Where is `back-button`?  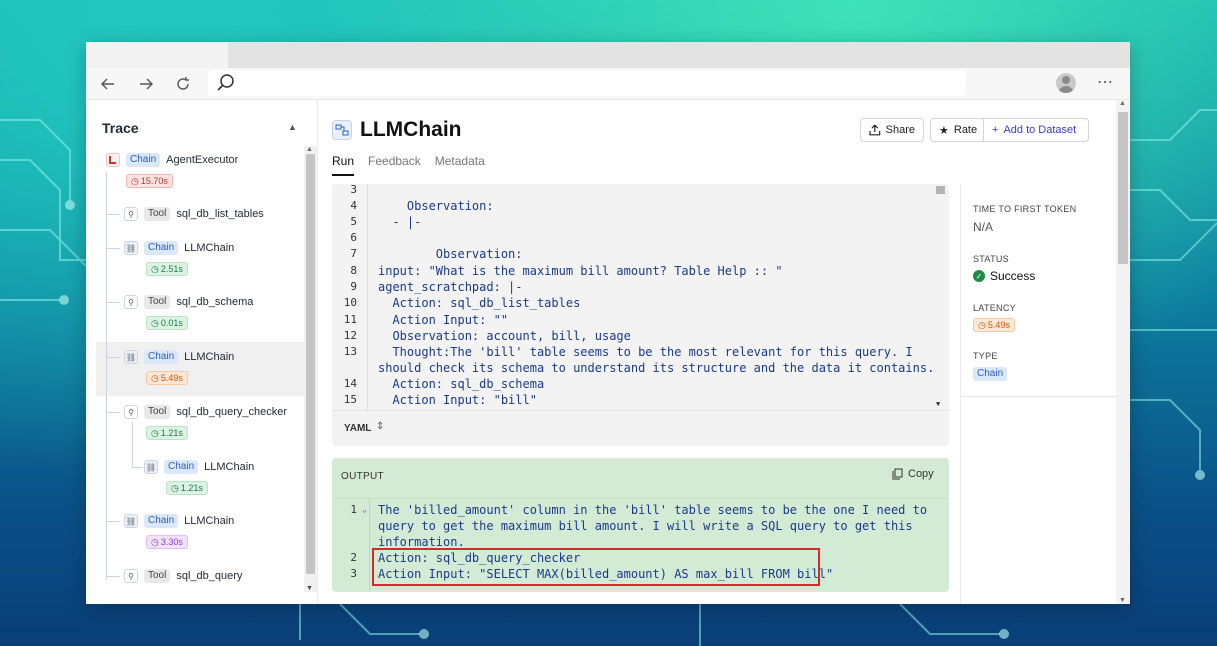
back-button is located at coordinates (108, 84).